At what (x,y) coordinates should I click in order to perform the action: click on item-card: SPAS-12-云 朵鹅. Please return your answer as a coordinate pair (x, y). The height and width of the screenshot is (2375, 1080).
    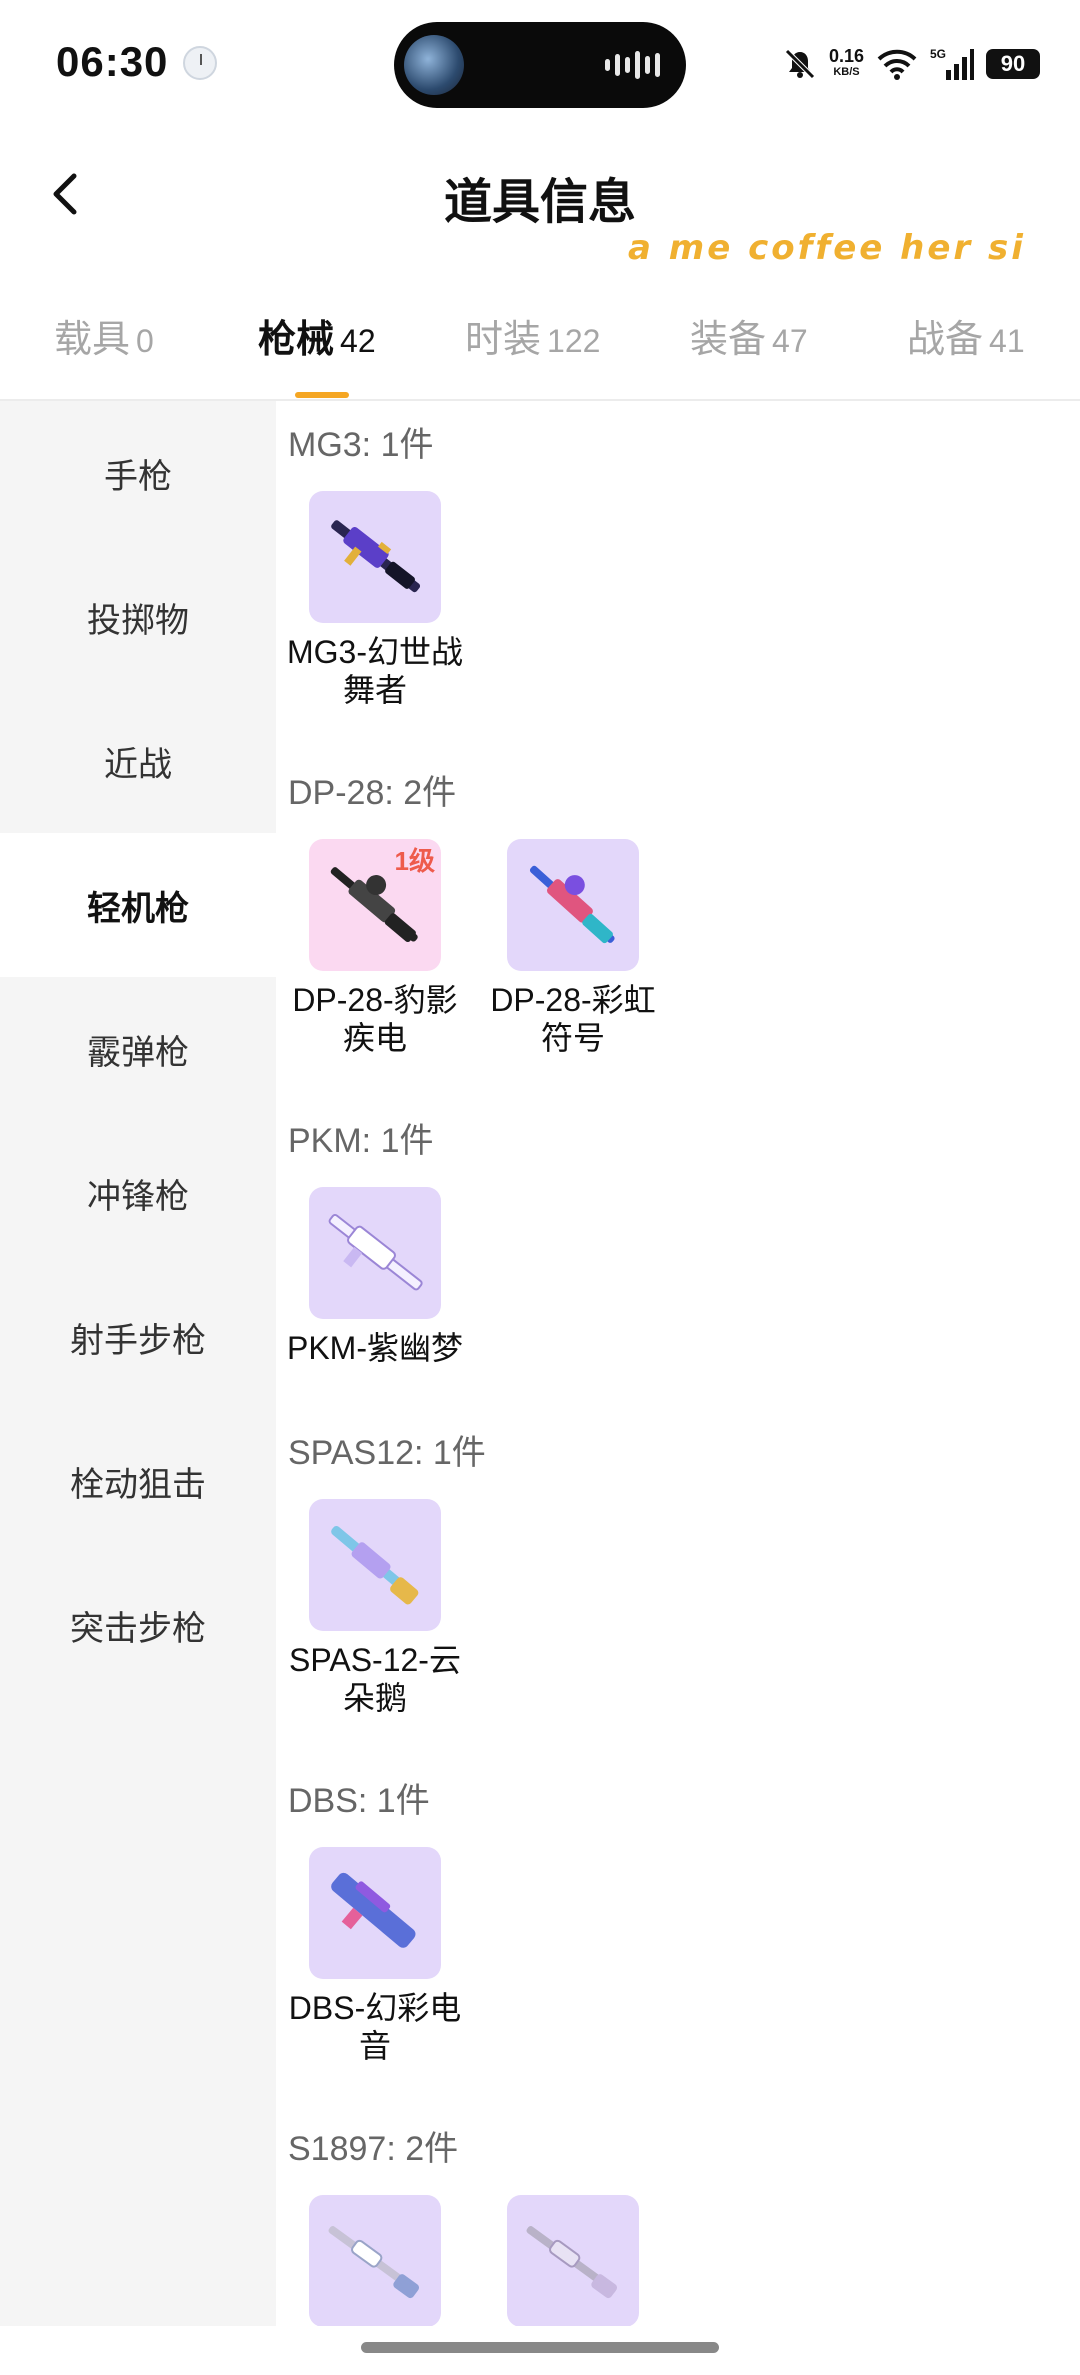
    Looking at the image, I should click on (375, 1608).